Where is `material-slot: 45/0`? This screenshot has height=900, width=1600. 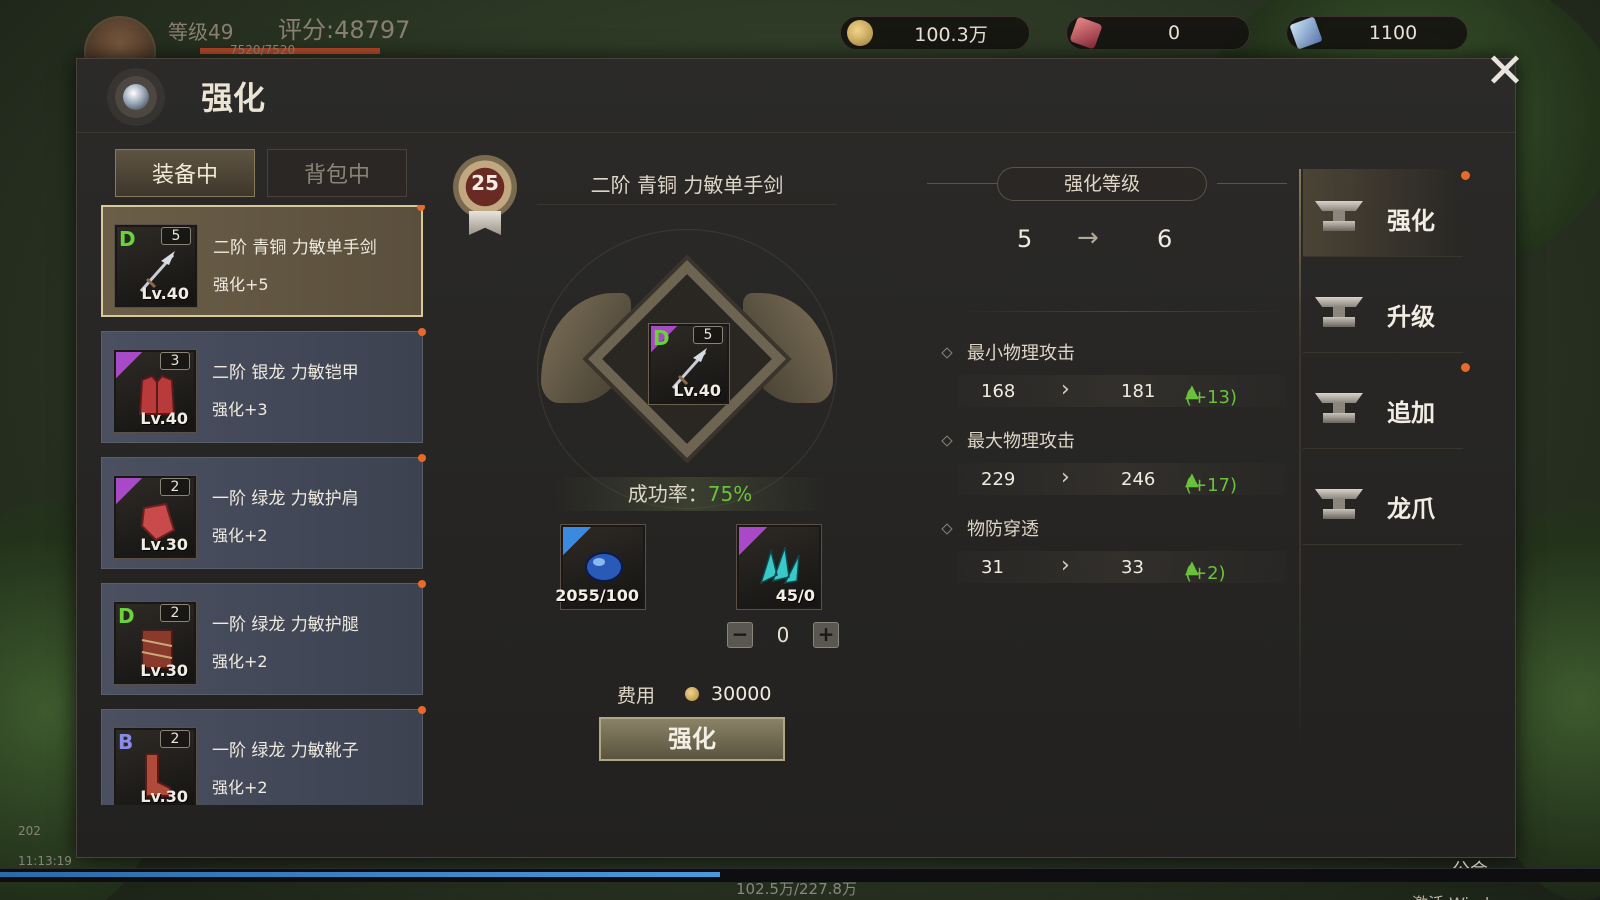 material-slot: 45/0 is located at coordinates (779, 567).